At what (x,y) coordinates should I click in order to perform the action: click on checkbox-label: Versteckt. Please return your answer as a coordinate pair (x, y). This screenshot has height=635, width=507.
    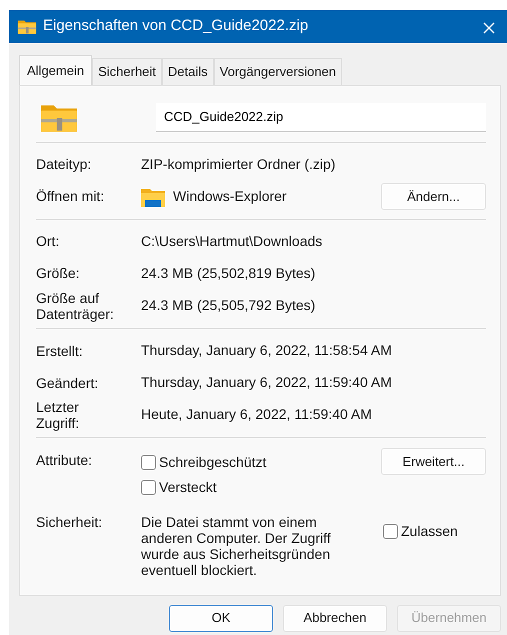
    Looking at the image, I should click on (188, 487).